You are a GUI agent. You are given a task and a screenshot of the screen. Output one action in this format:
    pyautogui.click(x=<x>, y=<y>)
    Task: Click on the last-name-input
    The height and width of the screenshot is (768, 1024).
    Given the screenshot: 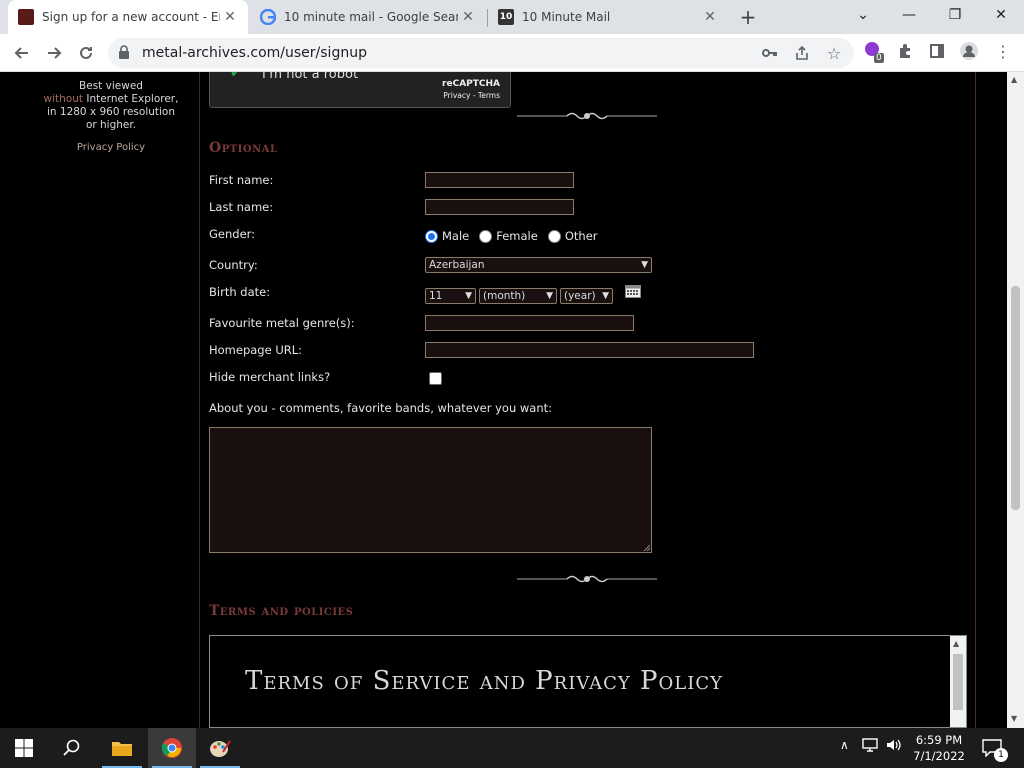 What is the action you would take?
    pyautogui.click(x=499, y=207)
    